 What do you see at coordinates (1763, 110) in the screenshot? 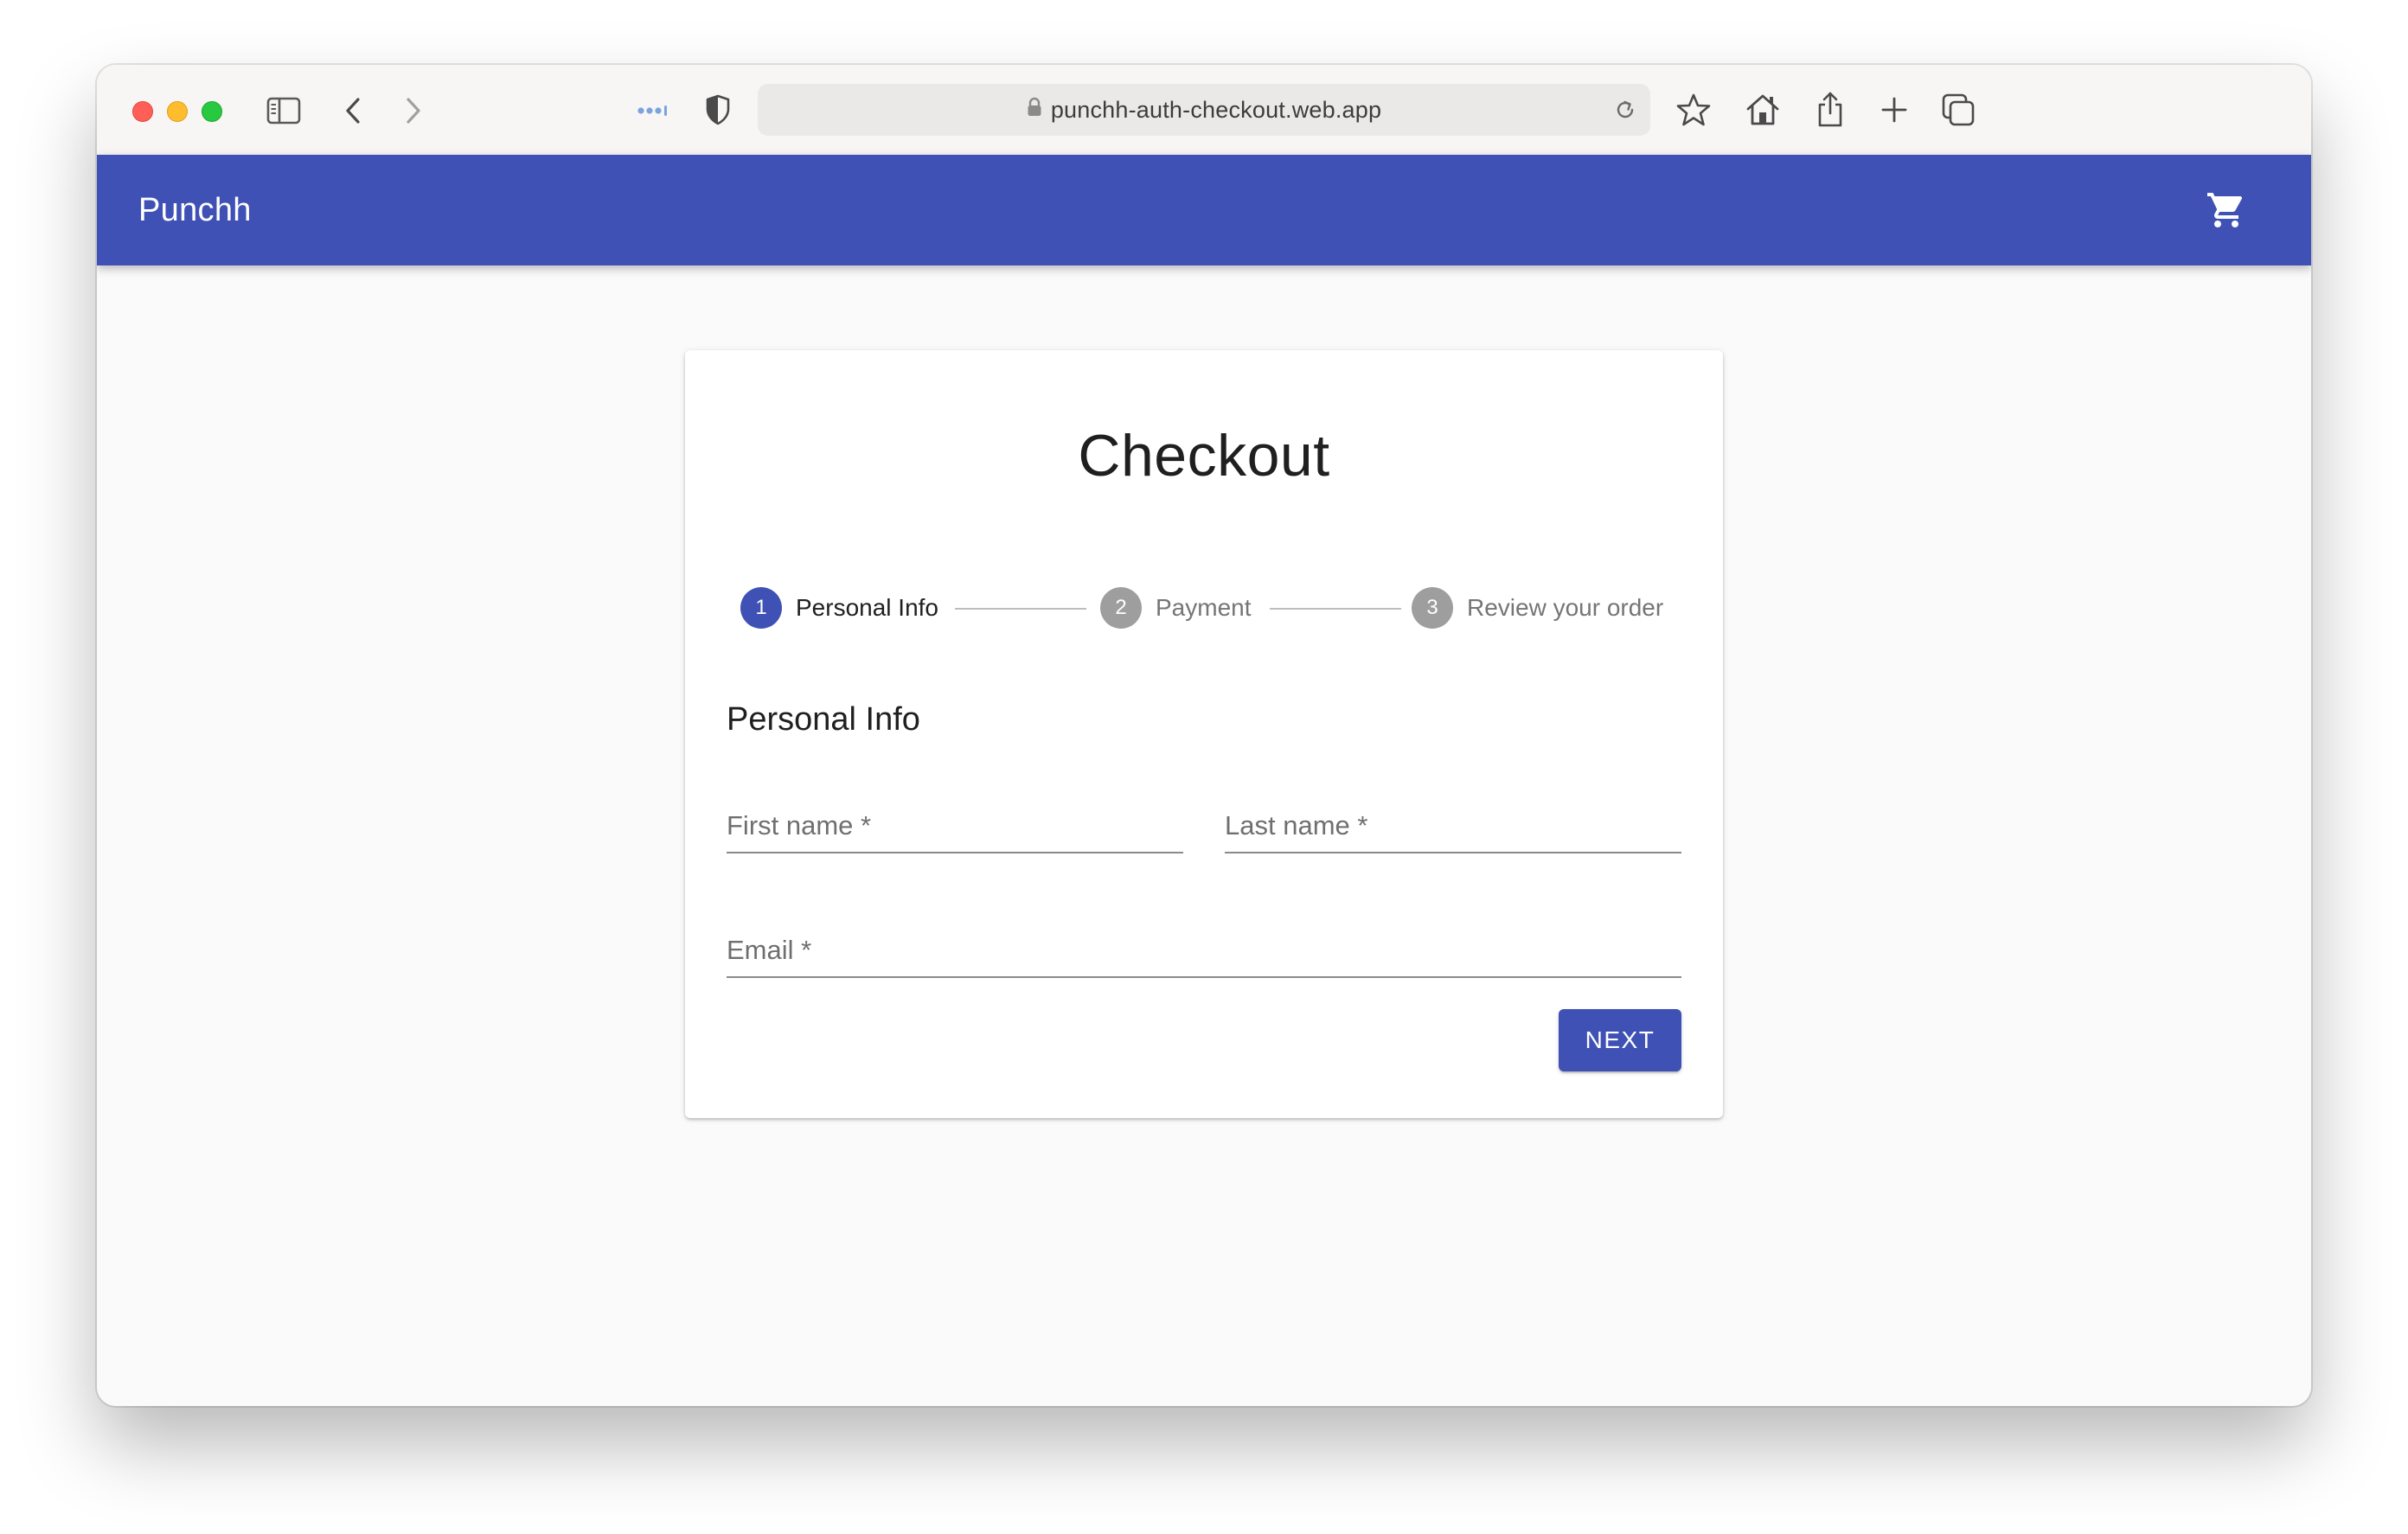
I see `home-icon` at bounding box center [1763, 110].